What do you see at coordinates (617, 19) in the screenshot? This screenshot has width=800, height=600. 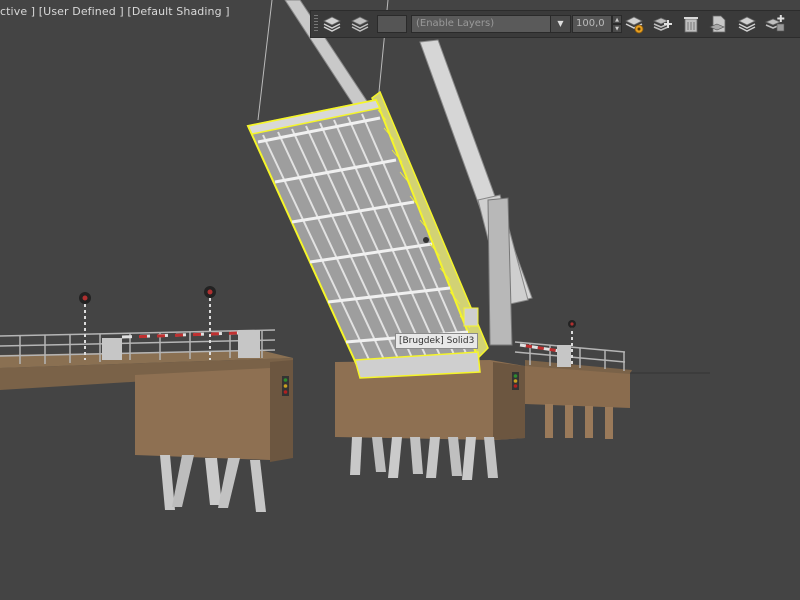 I see `spinner-up-icon: ▲` at bounding box center [617, 19].